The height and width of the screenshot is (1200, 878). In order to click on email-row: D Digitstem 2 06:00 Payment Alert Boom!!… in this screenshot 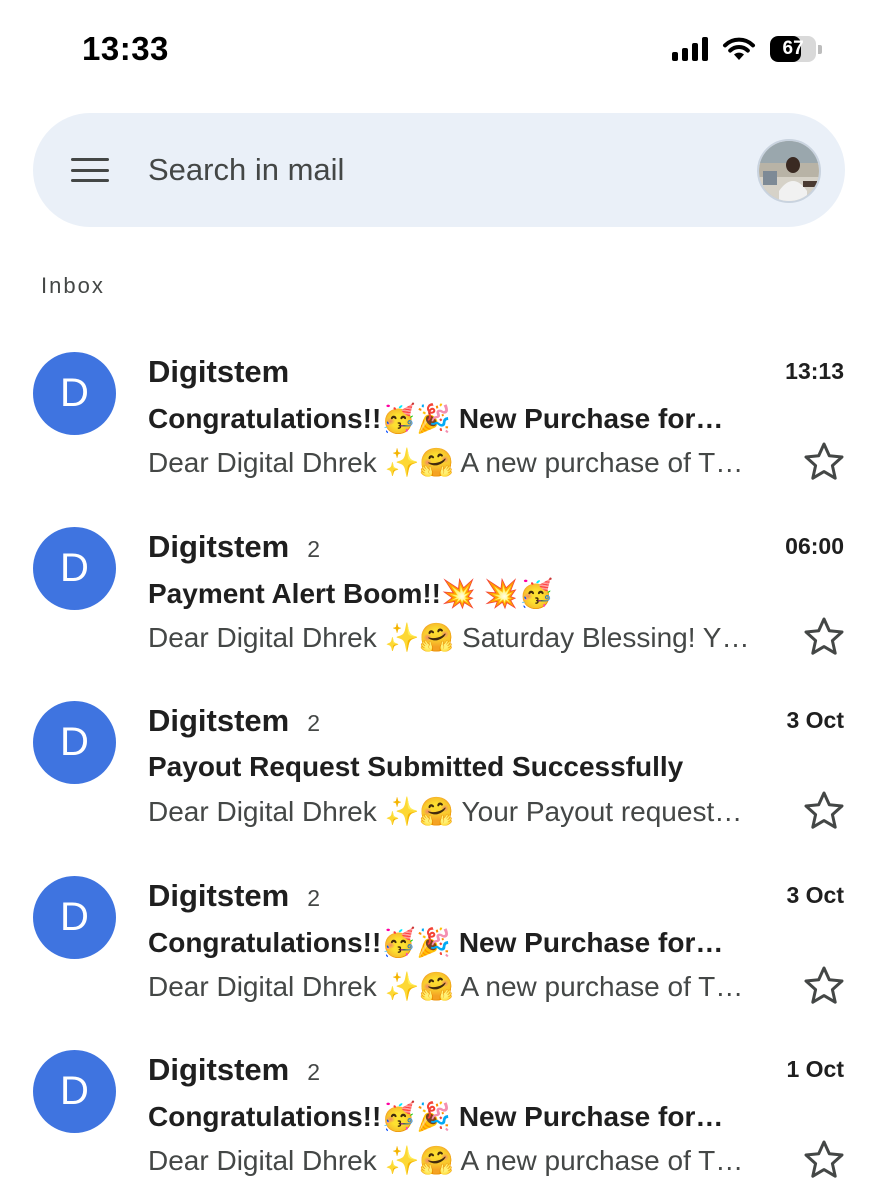, I will do `click(439, 602)`.